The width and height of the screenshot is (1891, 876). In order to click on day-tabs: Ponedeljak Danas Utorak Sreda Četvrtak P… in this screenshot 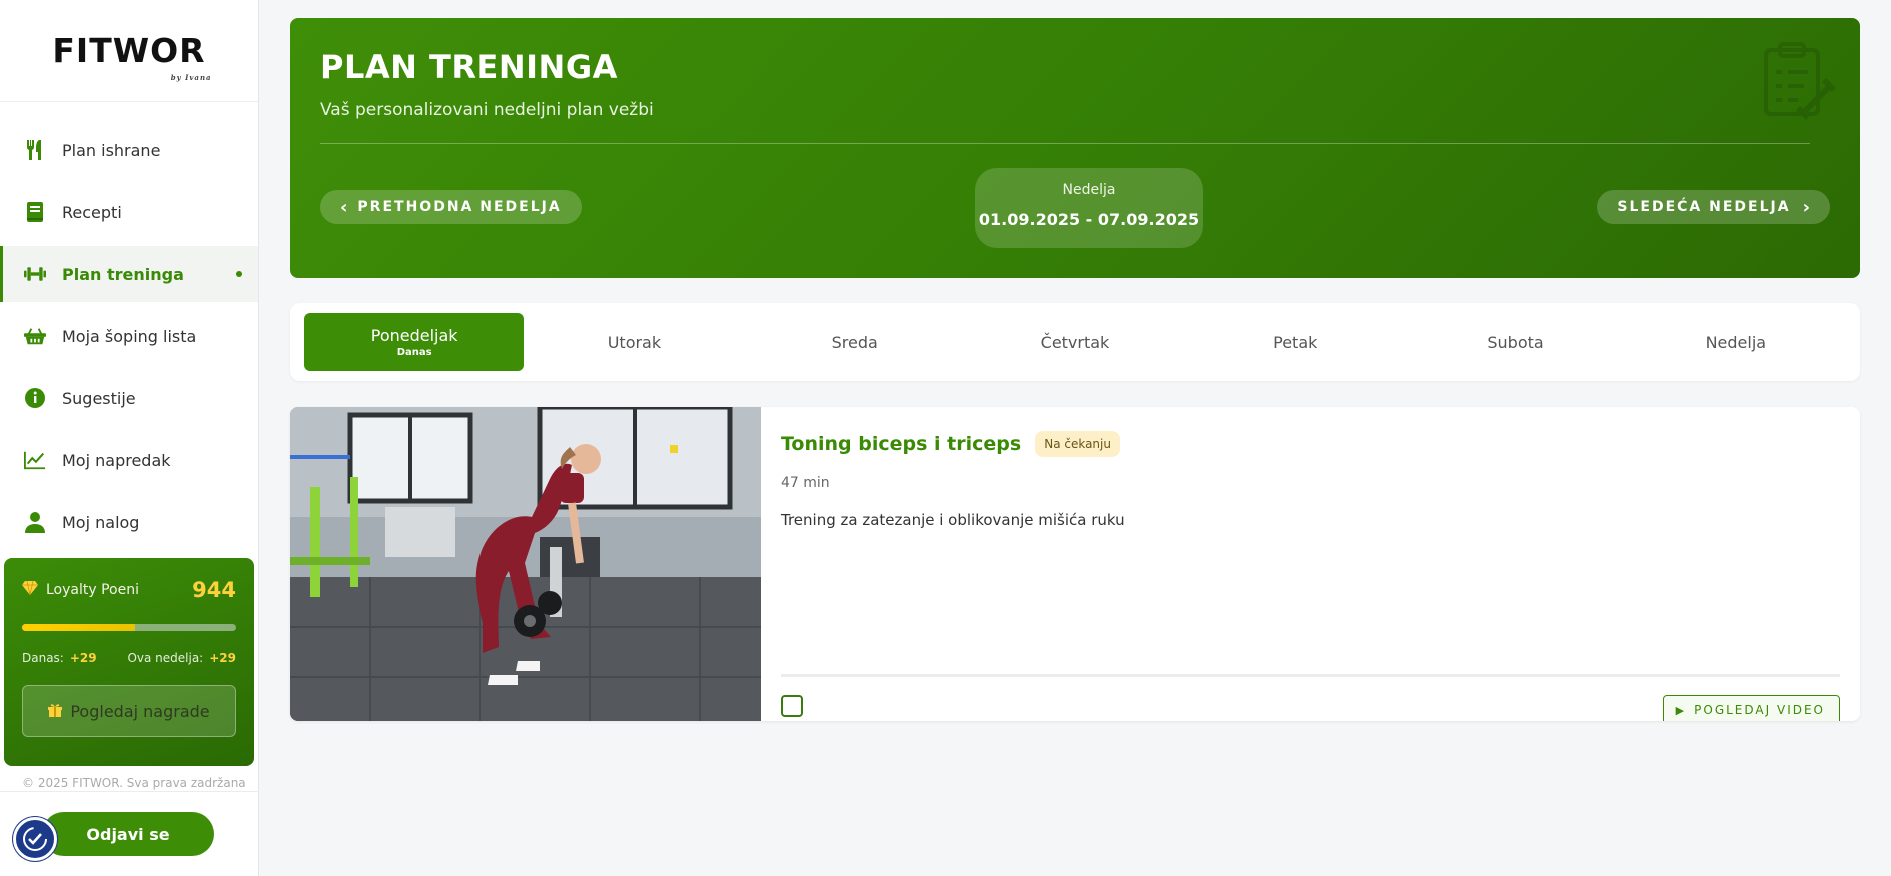, I will do `click(1075, 342)`.